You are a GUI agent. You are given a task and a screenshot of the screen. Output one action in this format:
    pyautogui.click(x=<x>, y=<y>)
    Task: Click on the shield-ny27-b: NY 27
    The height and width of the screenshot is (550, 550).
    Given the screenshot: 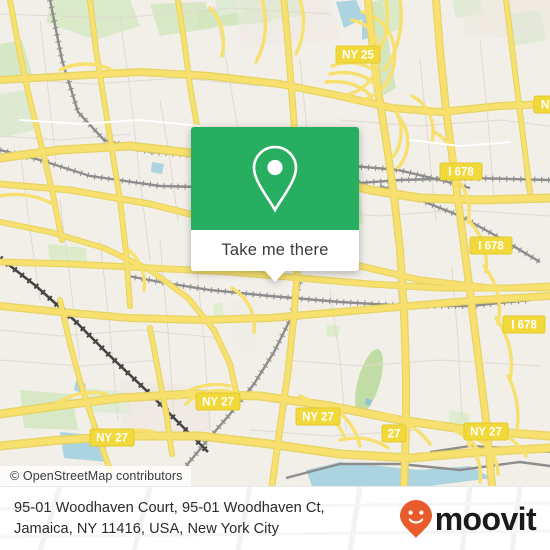 What is the action you would take?
    pyautogui.click(x=318, y=416)
    